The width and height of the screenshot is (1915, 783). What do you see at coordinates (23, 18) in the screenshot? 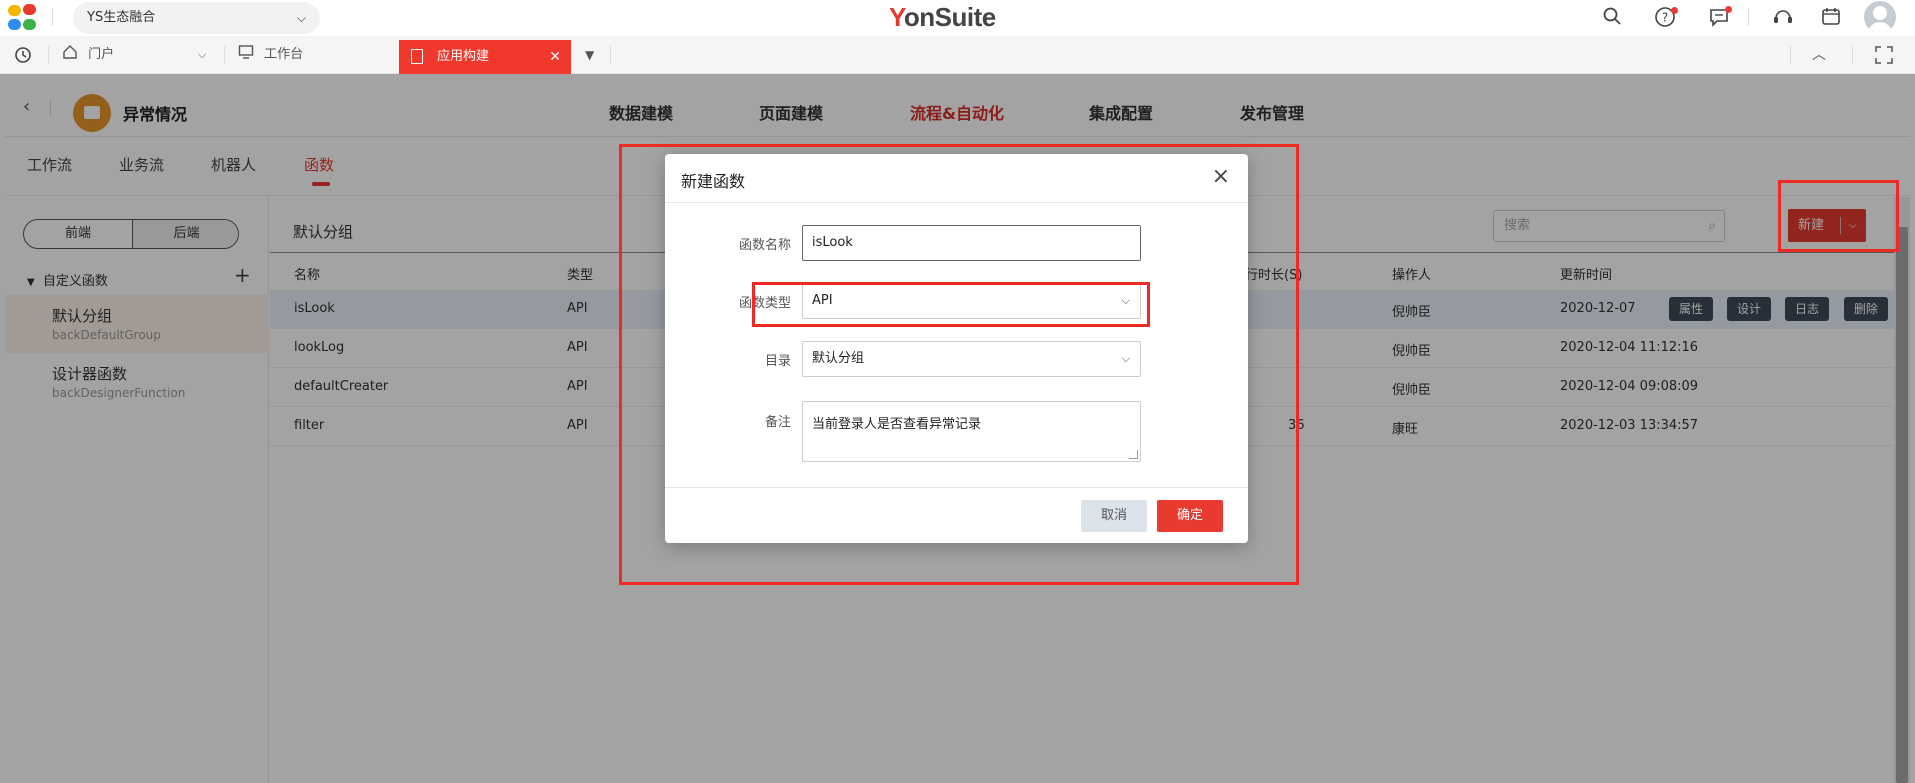
I see `app-logo-icon` at bounding box center [23, 18].